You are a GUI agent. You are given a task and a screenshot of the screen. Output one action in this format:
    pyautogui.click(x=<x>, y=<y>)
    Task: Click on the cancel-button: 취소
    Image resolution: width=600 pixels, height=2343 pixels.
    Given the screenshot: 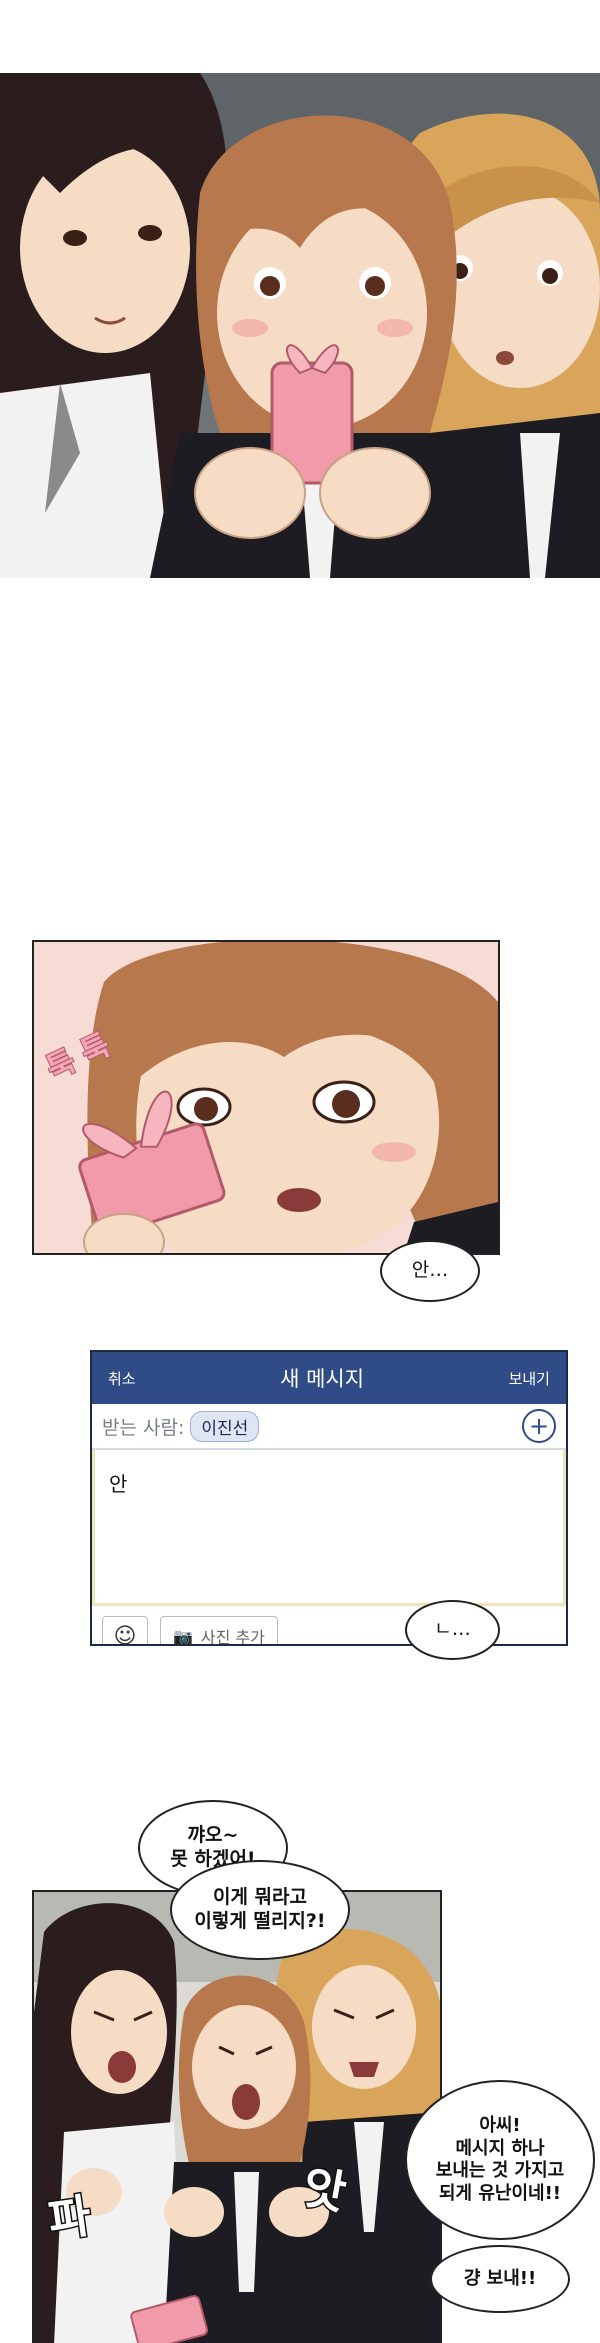 What is the action you would take?
    pyautogui.click(x=122, y=1378)
    